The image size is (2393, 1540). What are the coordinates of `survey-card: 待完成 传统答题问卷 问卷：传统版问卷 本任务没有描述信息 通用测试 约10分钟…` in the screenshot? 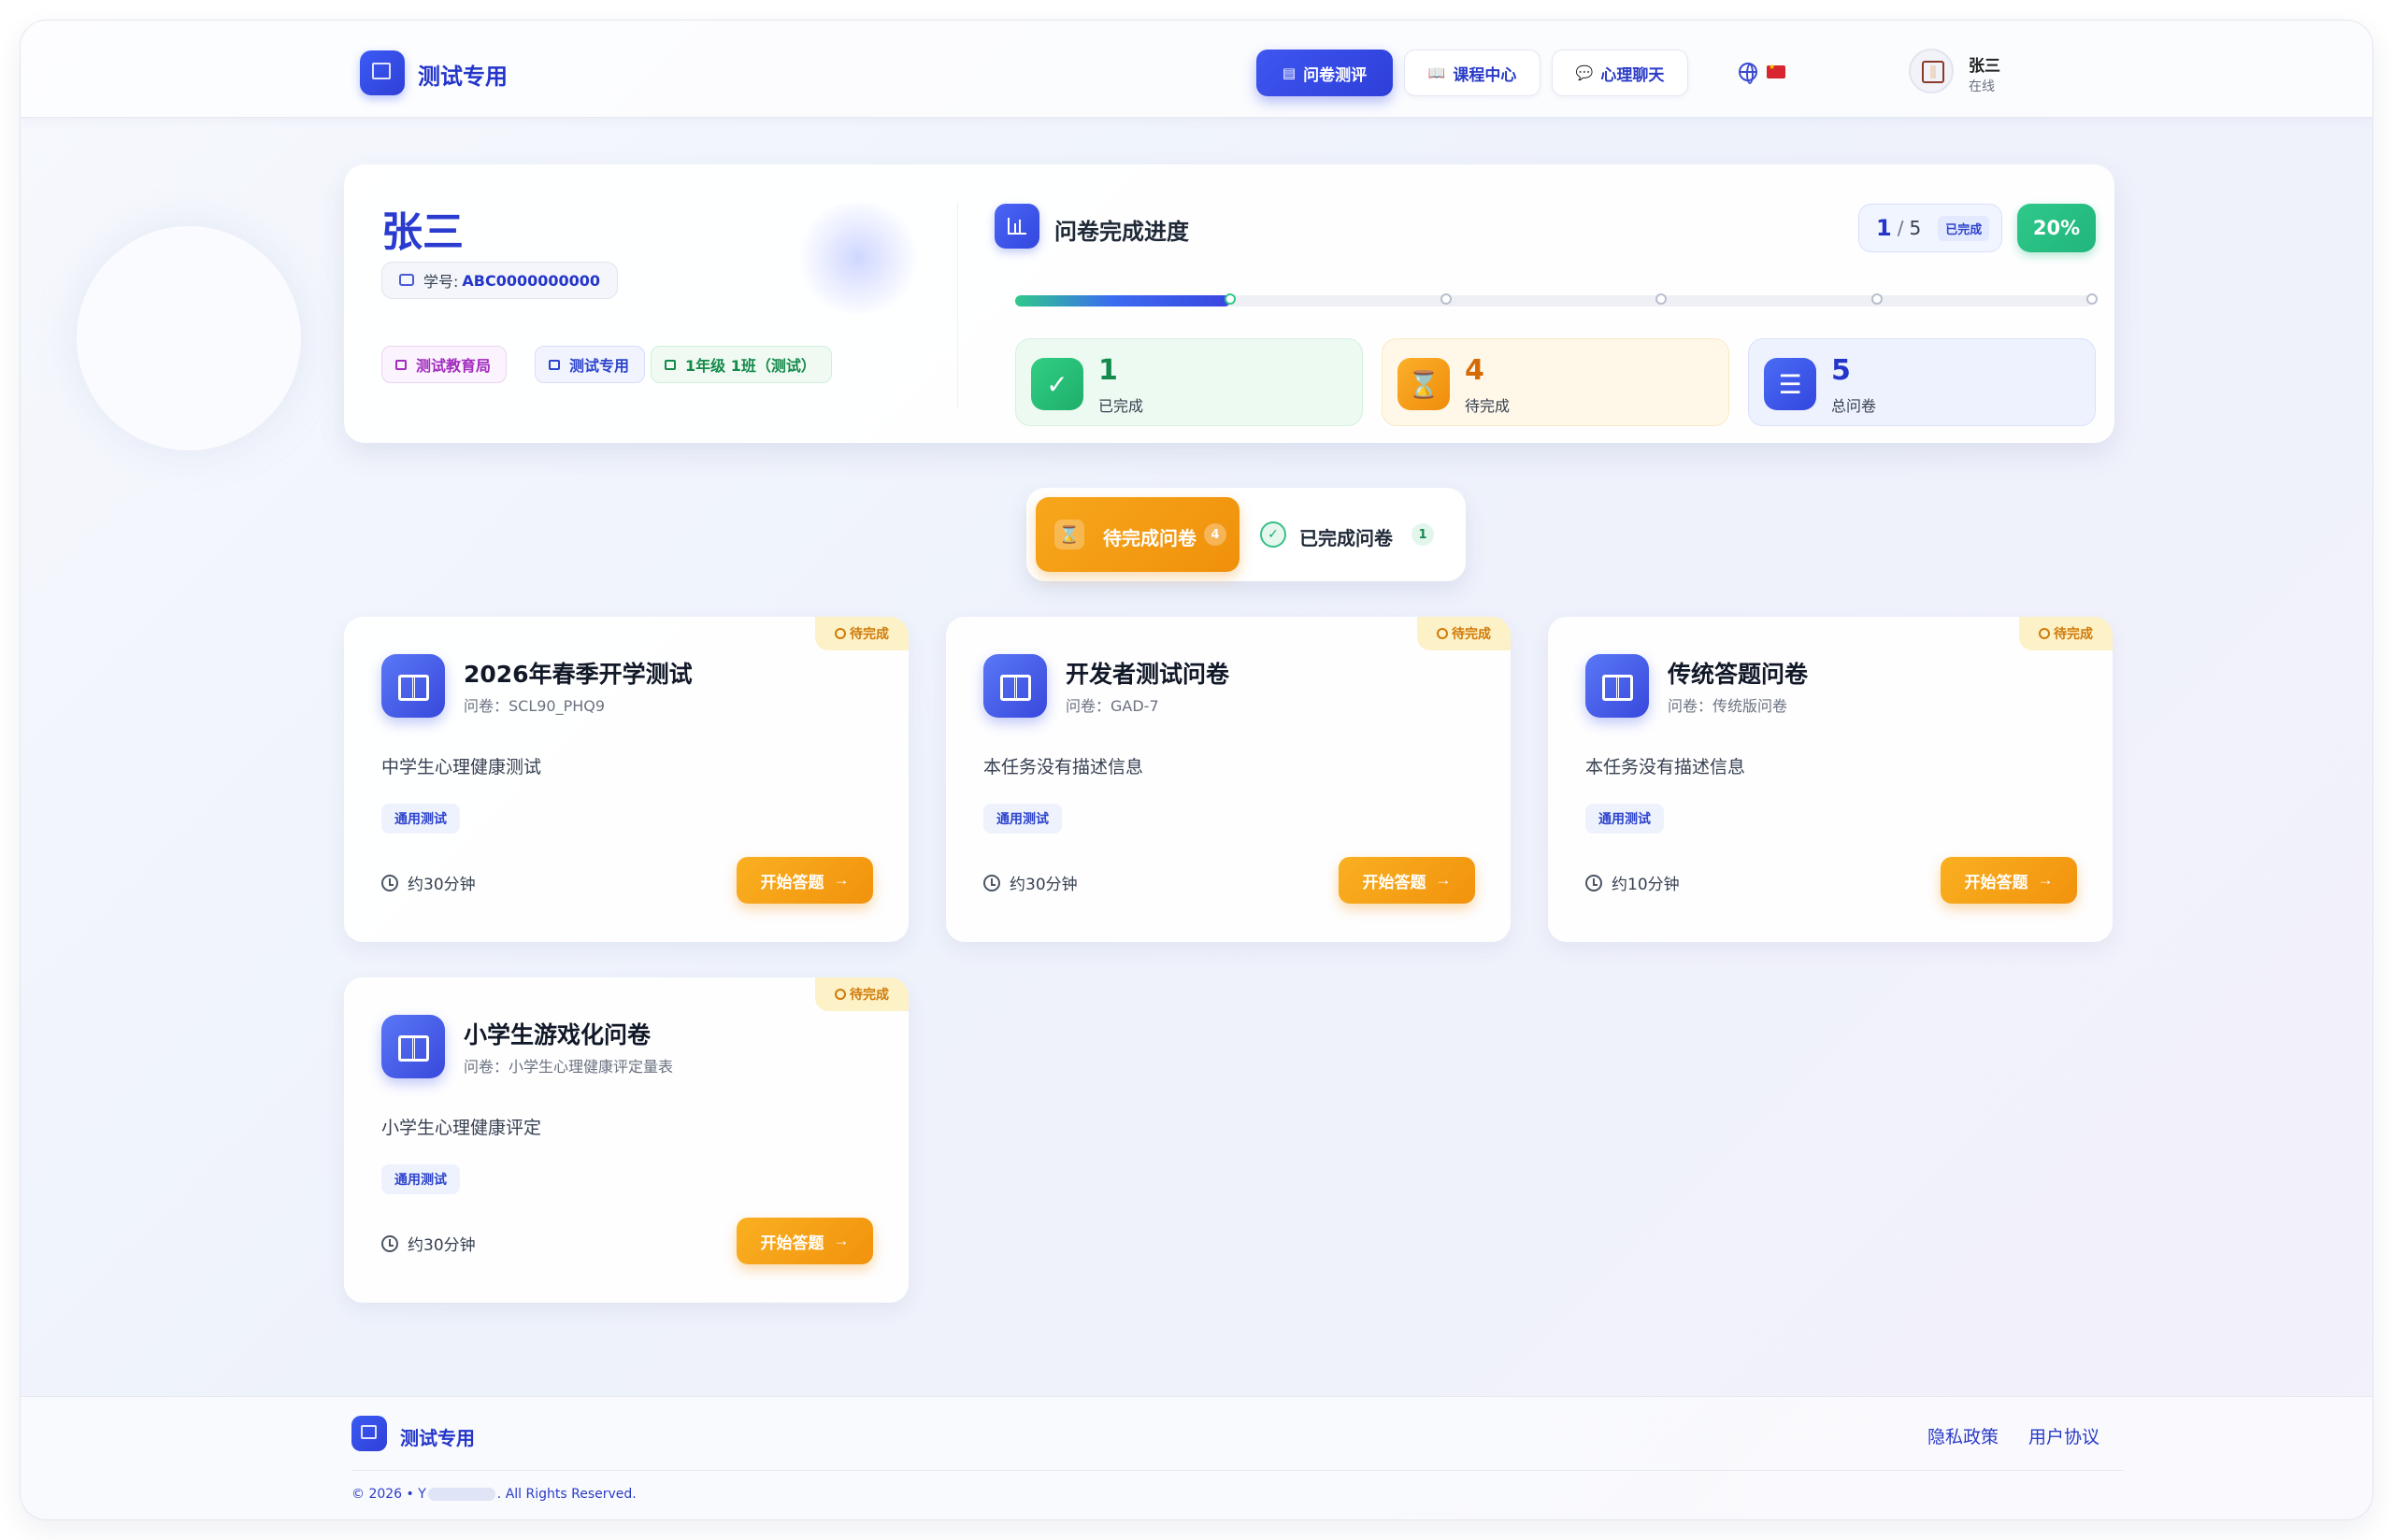 It's located at (1831, 779).